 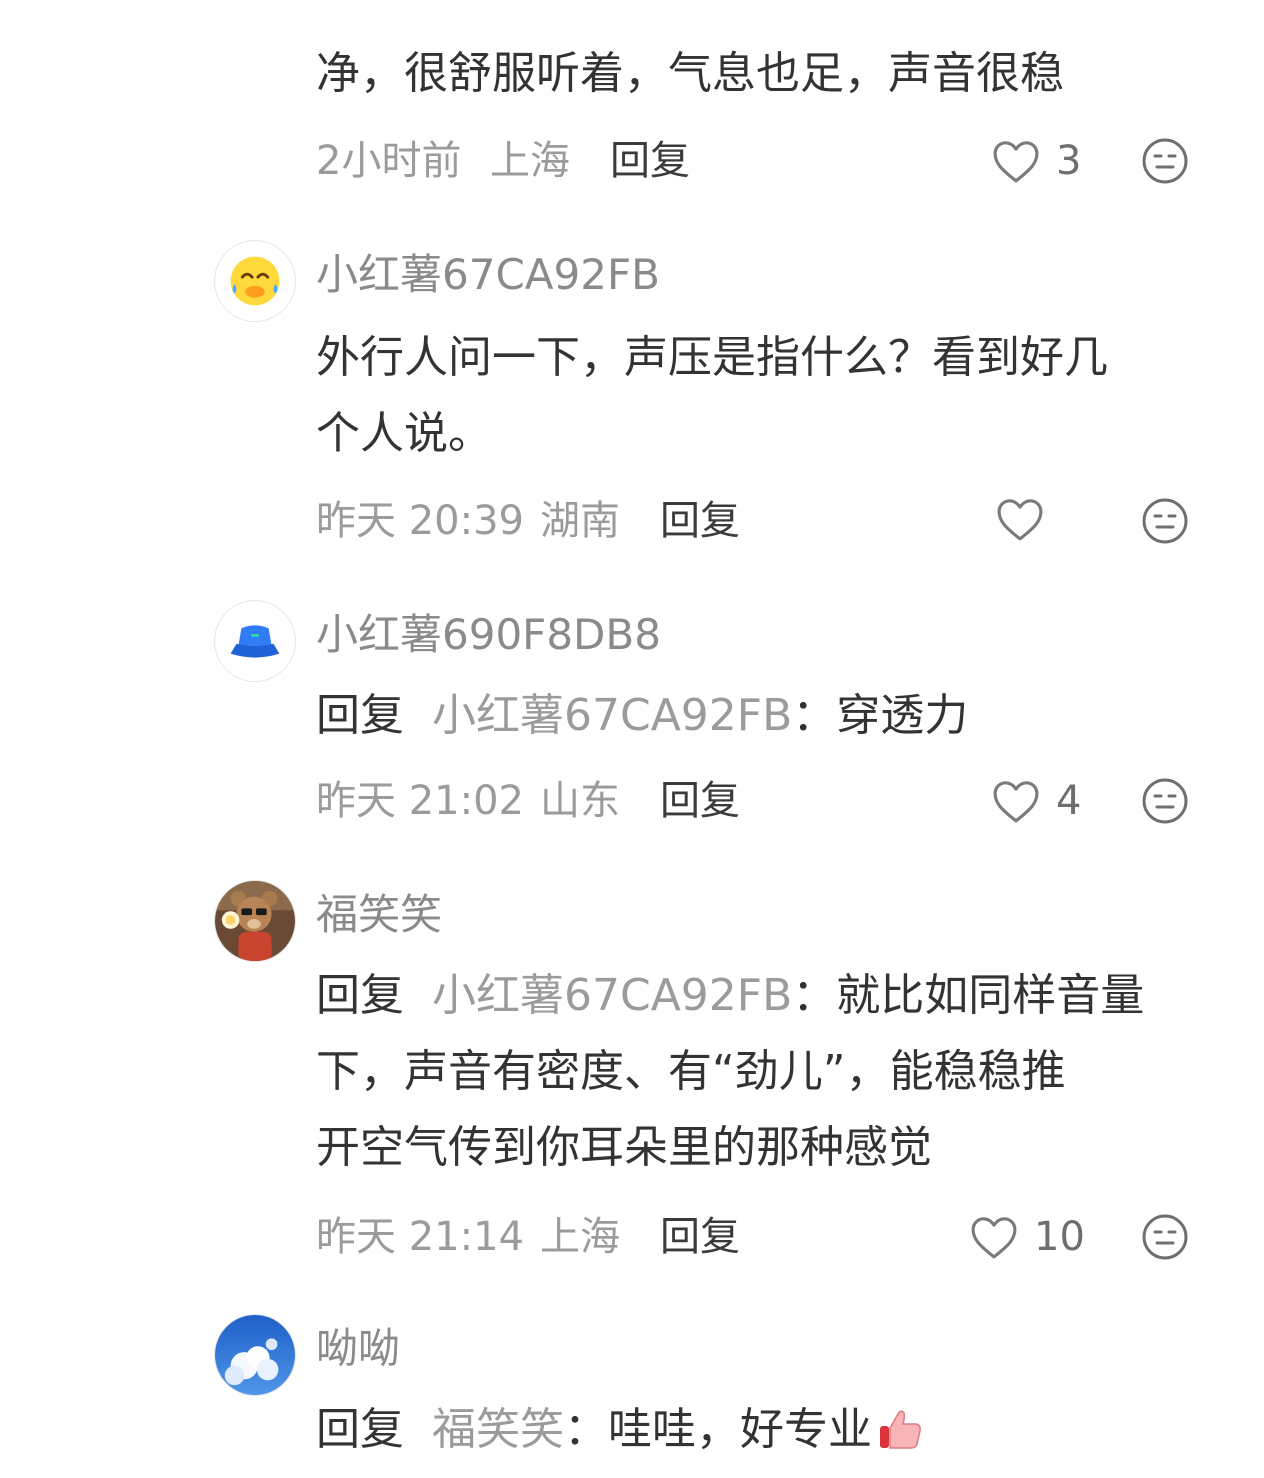 I want to click on like-button: 4, so click(x=1035, y=801).